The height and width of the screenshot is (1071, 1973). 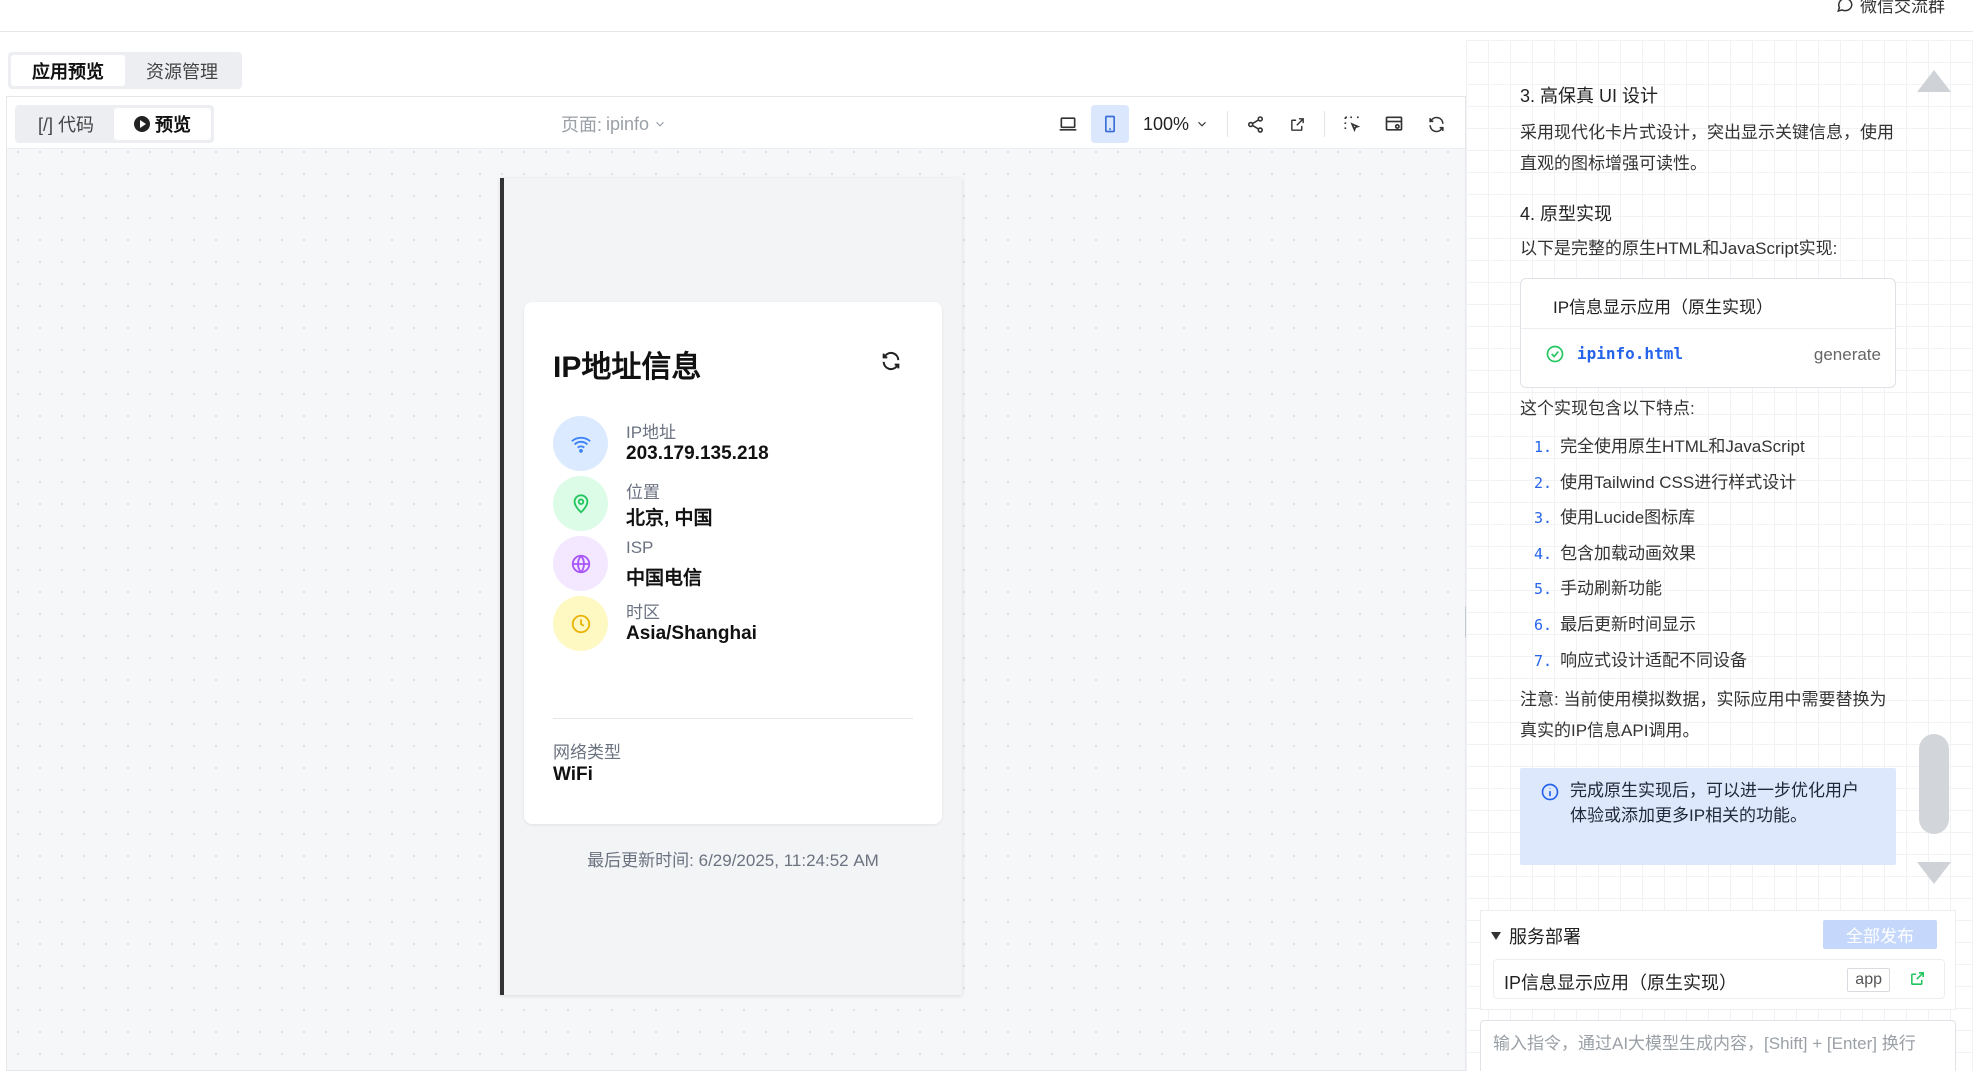 What do you see at coordinates (643, 612) in the screenshot?
I see `timezone-label: 时区` at bounding box center [643, 612].